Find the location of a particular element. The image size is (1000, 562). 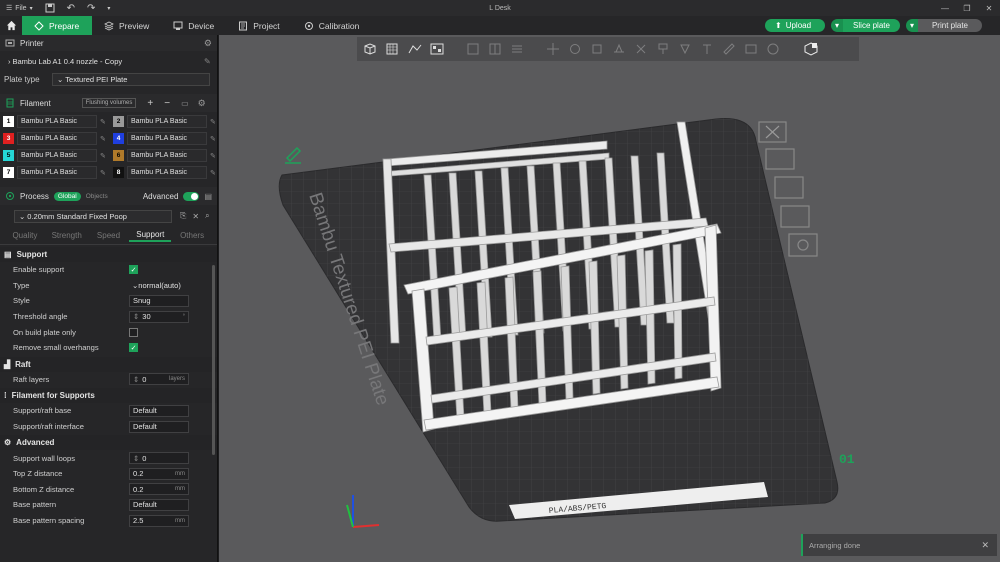

filament-color-swatch: 5 is located at coordinates (8, 155).